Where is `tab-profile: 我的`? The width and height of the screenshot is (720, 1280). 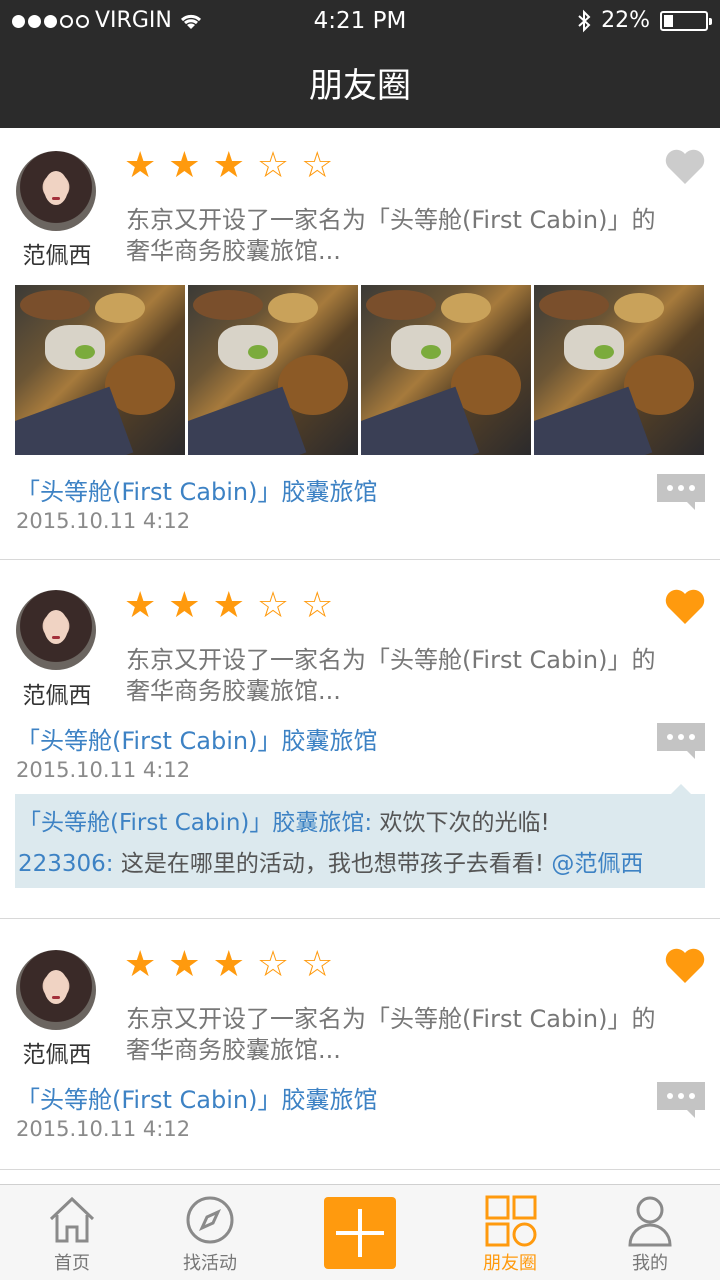
tab-profile: 我的 is located at coordinates (650, 1232).